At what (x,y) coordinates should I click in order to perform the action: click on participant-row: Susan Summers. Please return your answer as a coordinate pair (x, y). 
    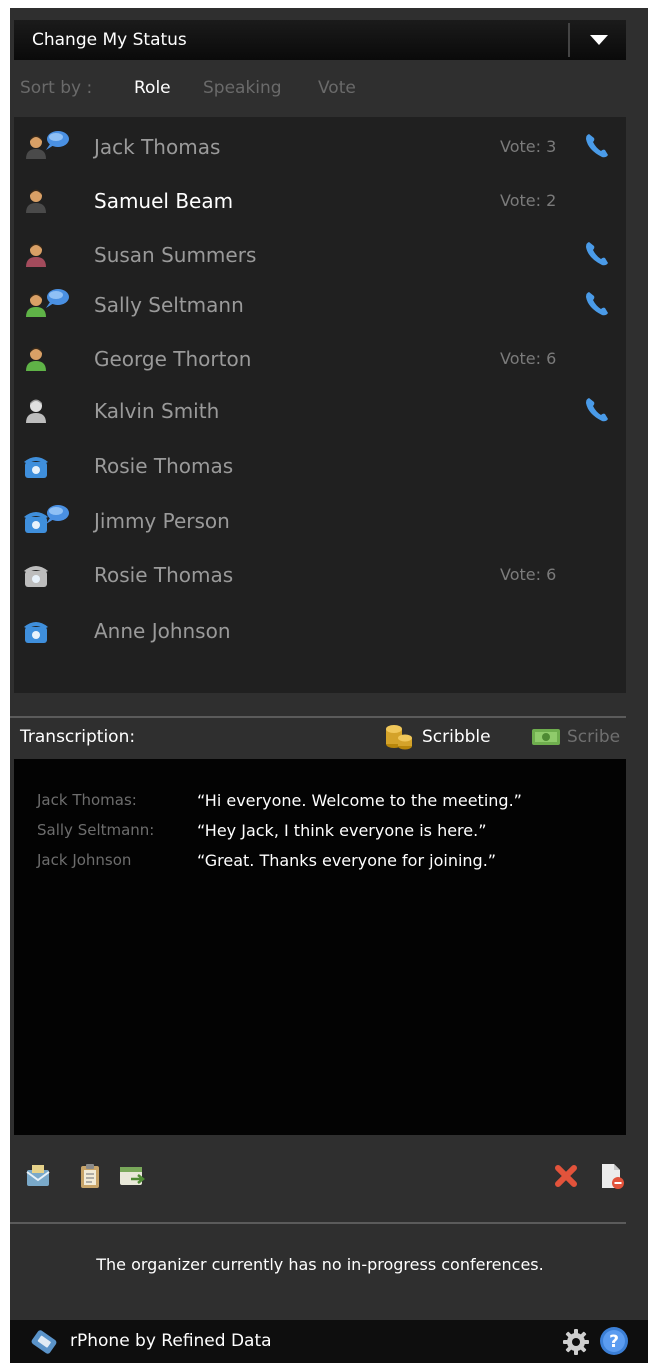
    Looking at the image, I should click on (320, 256).